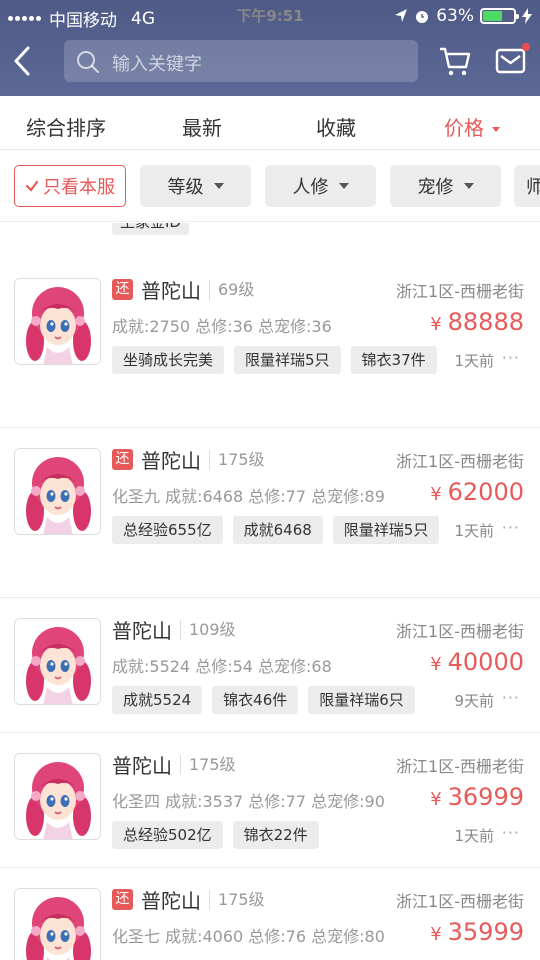  What do you see at coordinates (88, 62) in the screenshot?
I see `search-icon` at bounding box center [88, 62].